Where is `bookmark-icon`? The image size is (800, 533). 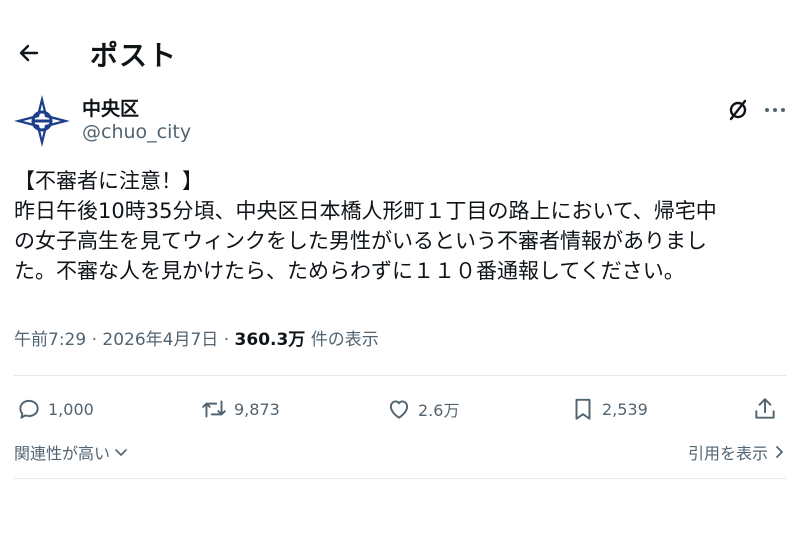
bookmark-icon is located at coordinates (583, 409).